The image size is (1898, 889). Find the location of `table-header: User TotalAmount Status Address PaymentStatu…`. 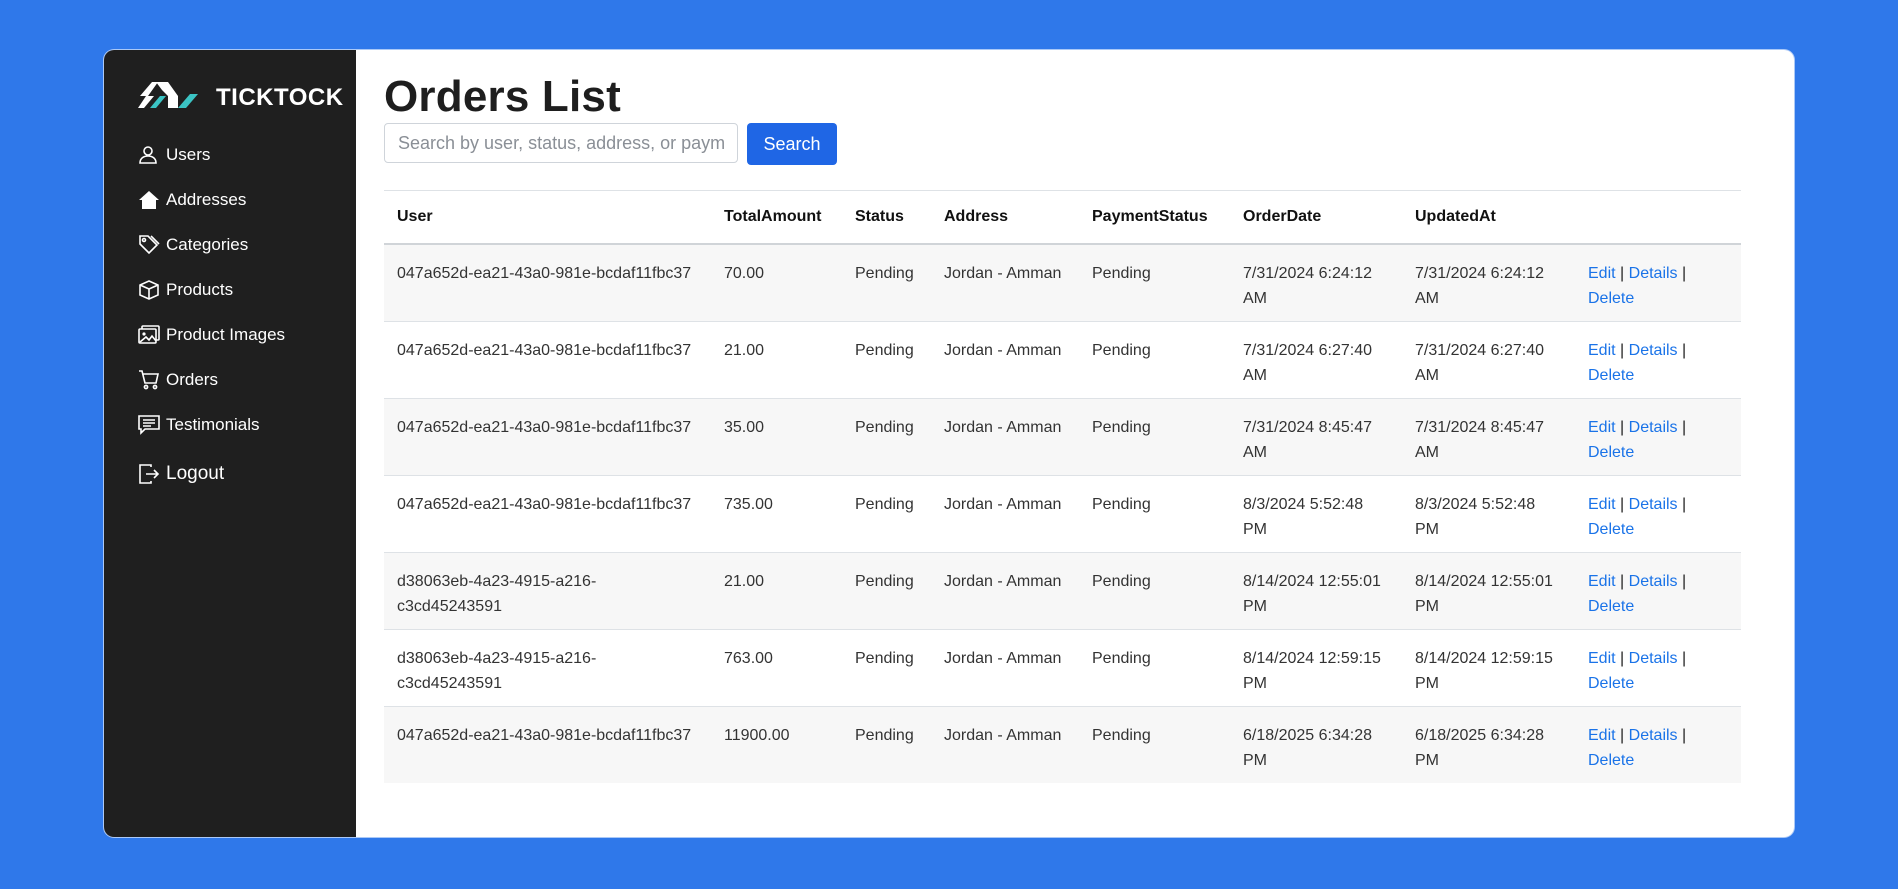

table-header: User TotalAmount Status Address PaymentStatu… is located at coordinates (1062, 217).